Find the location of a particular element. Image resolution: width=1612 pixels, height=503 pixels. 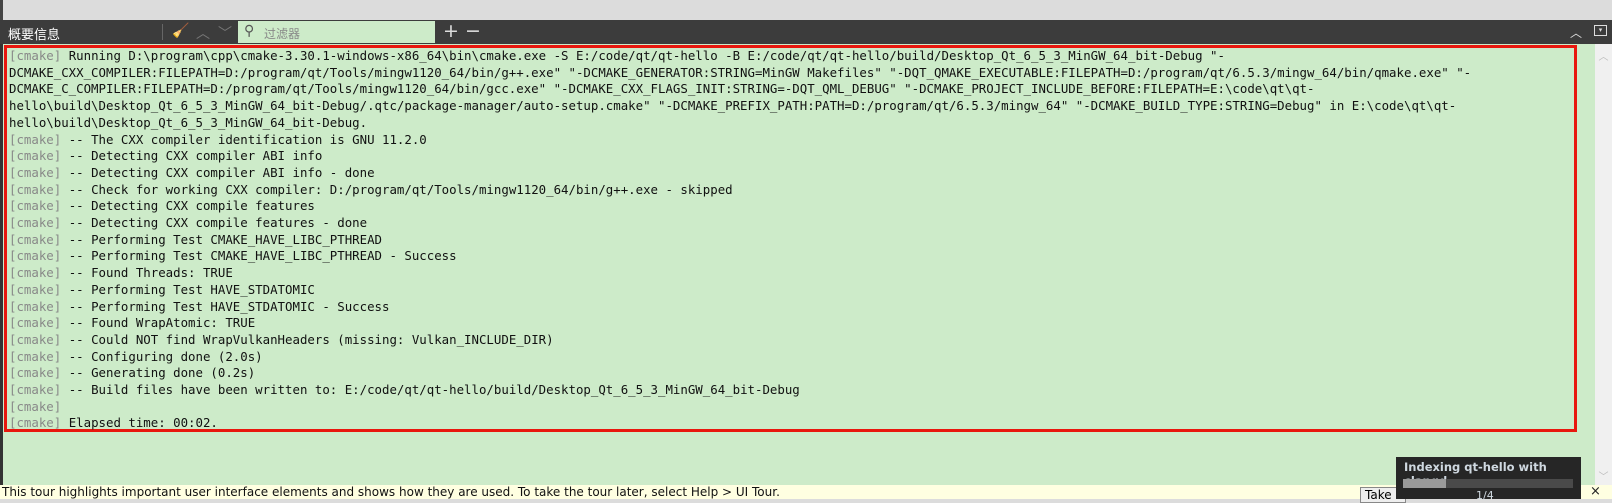

scroll-down-icon: ﹀ is located at coordinates (1603, 475).